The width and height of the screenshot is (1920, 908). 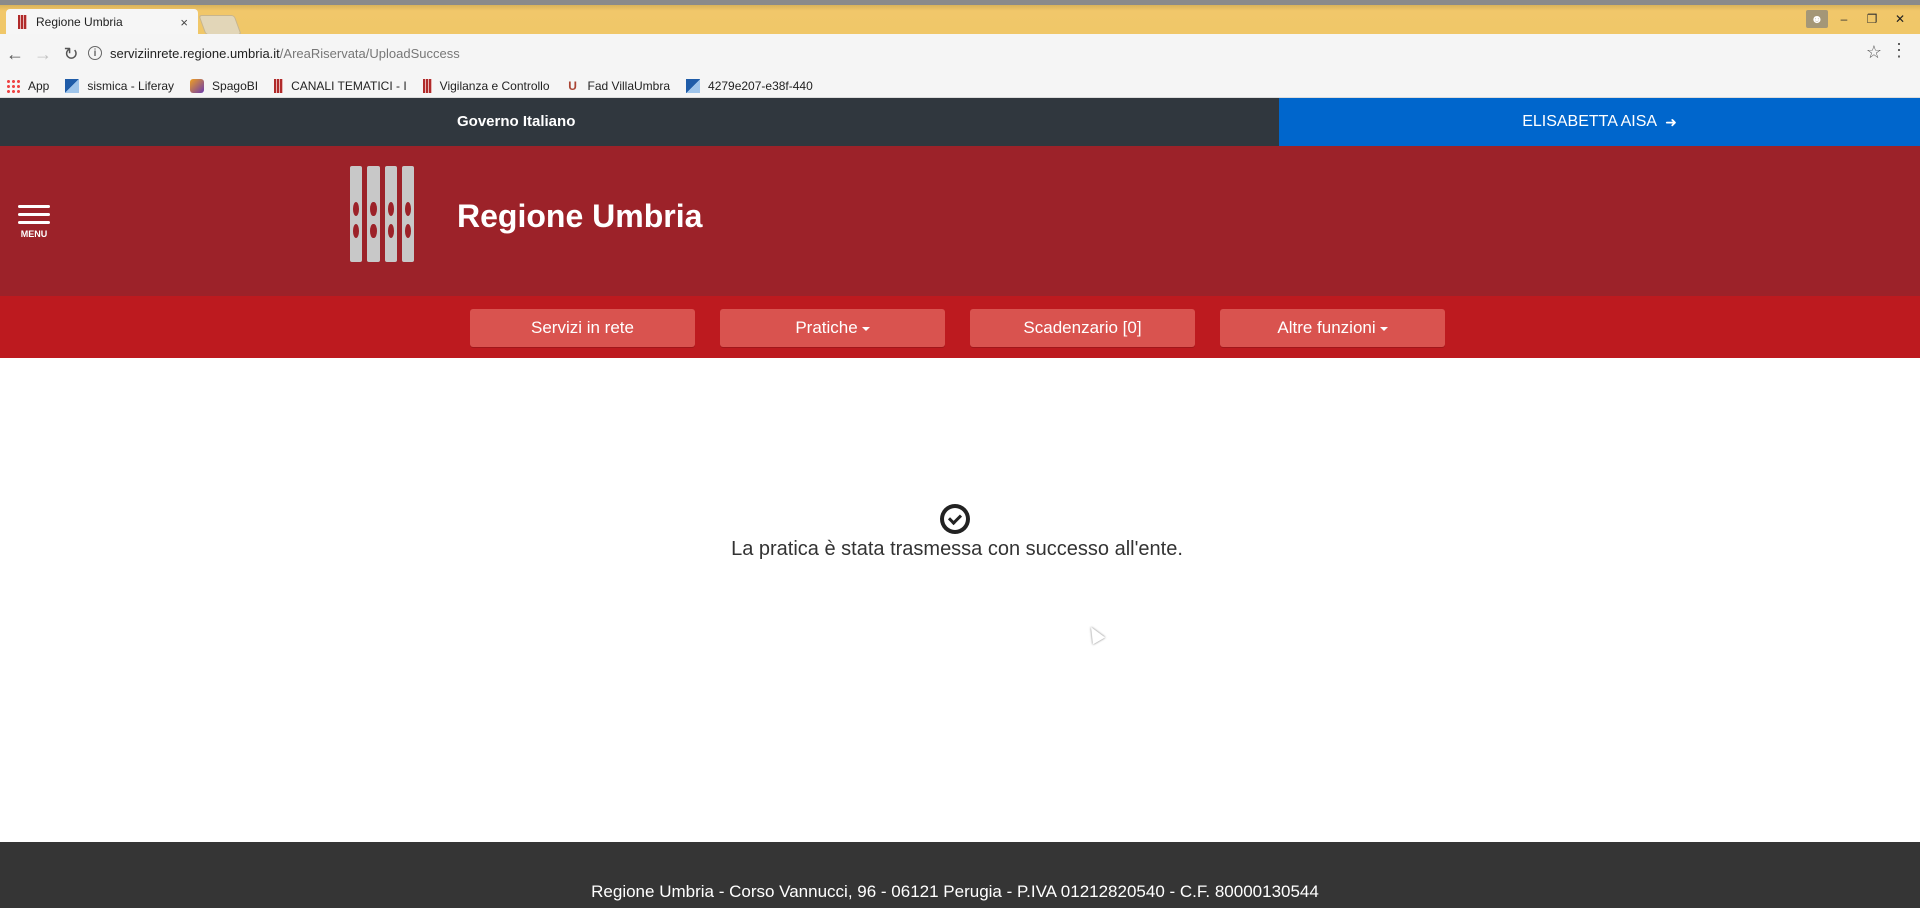 What do you see at coordinates (579, 216) in the screenshot?
I see `site-title: Regione Umbria` at bounding box center [579, 216].